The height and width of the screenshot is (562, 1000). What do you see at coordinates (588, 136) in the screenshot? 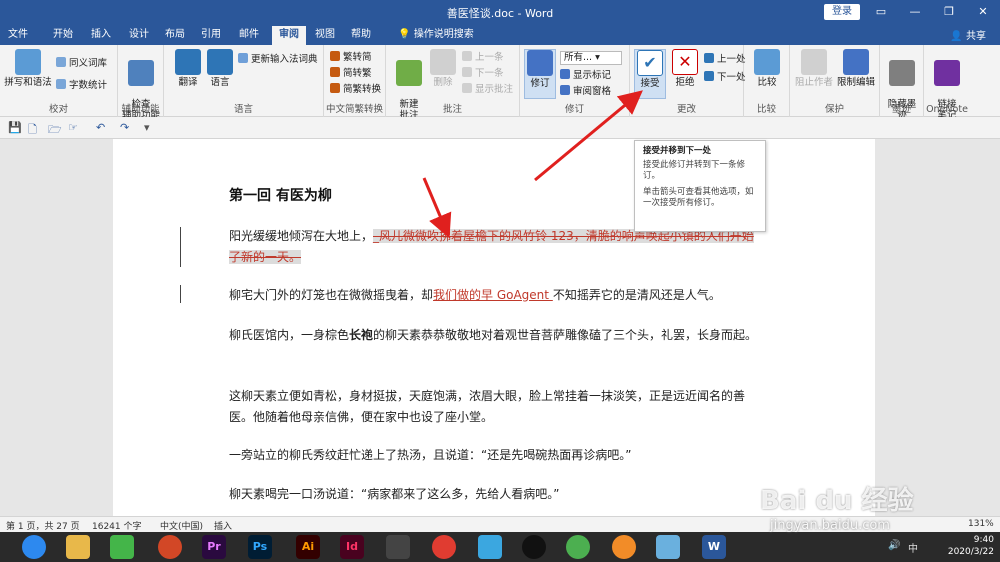
I see `arrow-to-accept` at bounding box center [588, 136].